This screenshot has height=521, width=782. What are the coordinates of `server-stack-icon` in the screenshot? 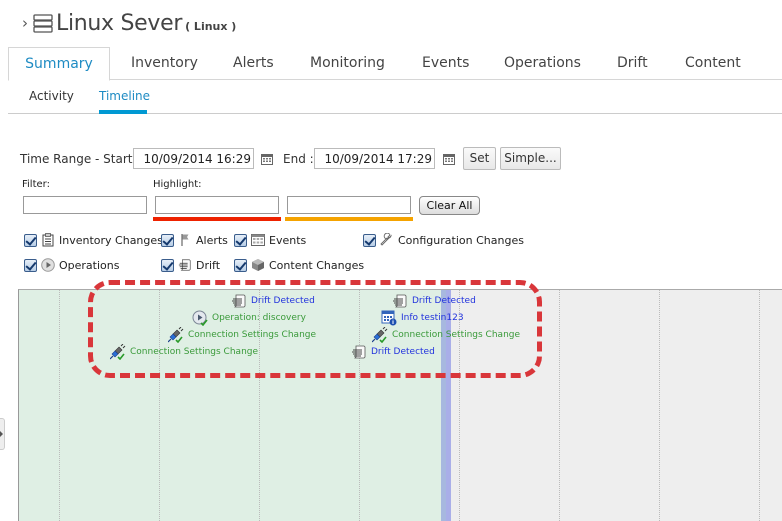 It's located at (43, 23).